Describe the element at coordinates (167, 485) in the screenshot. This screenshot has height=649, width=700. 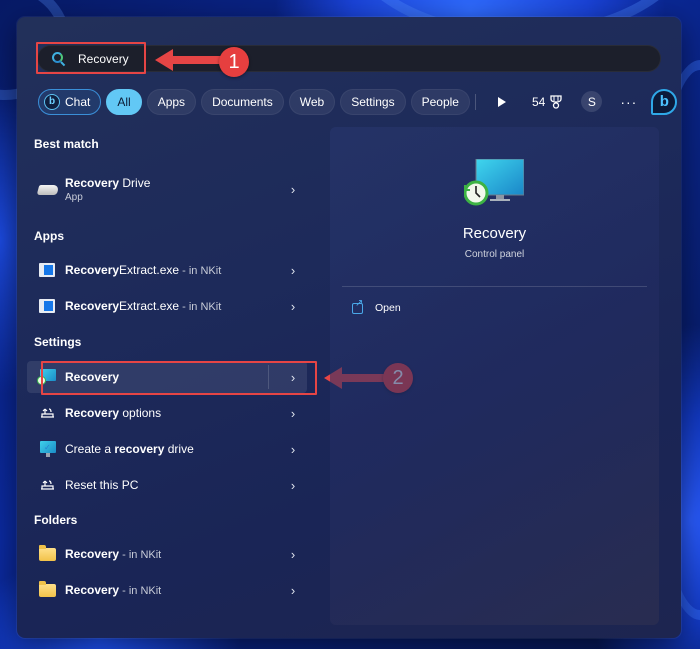
I see `result-reset-this-pc: Reset this PC ›` at that location.